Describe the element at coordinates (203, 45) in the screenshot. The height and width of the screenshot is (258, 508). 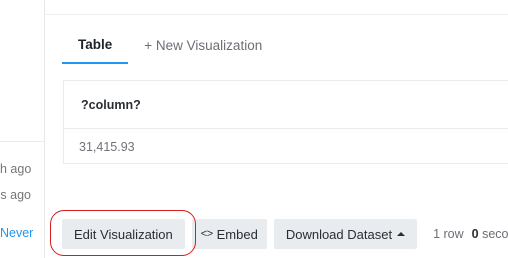
I see `tab-new-visualization: + New Visualization` at that location.